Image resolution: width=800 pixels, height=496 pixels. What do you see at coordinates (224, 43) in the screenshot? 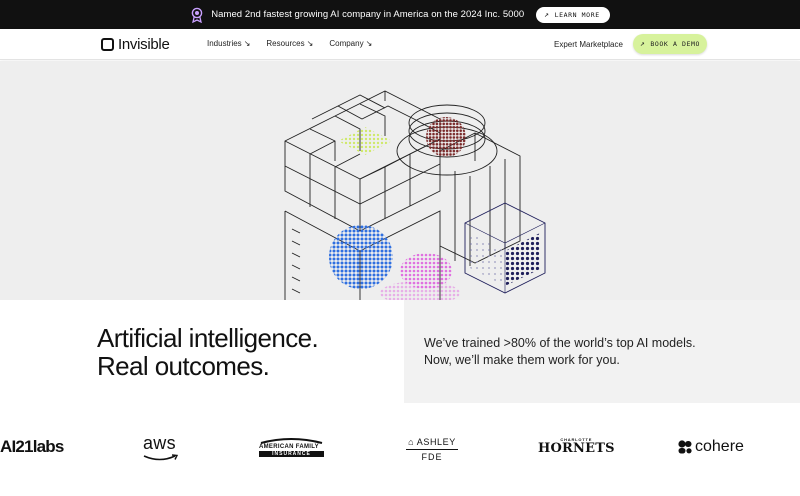
I see `menu-label: Industries` at bounding box center [224, 43].